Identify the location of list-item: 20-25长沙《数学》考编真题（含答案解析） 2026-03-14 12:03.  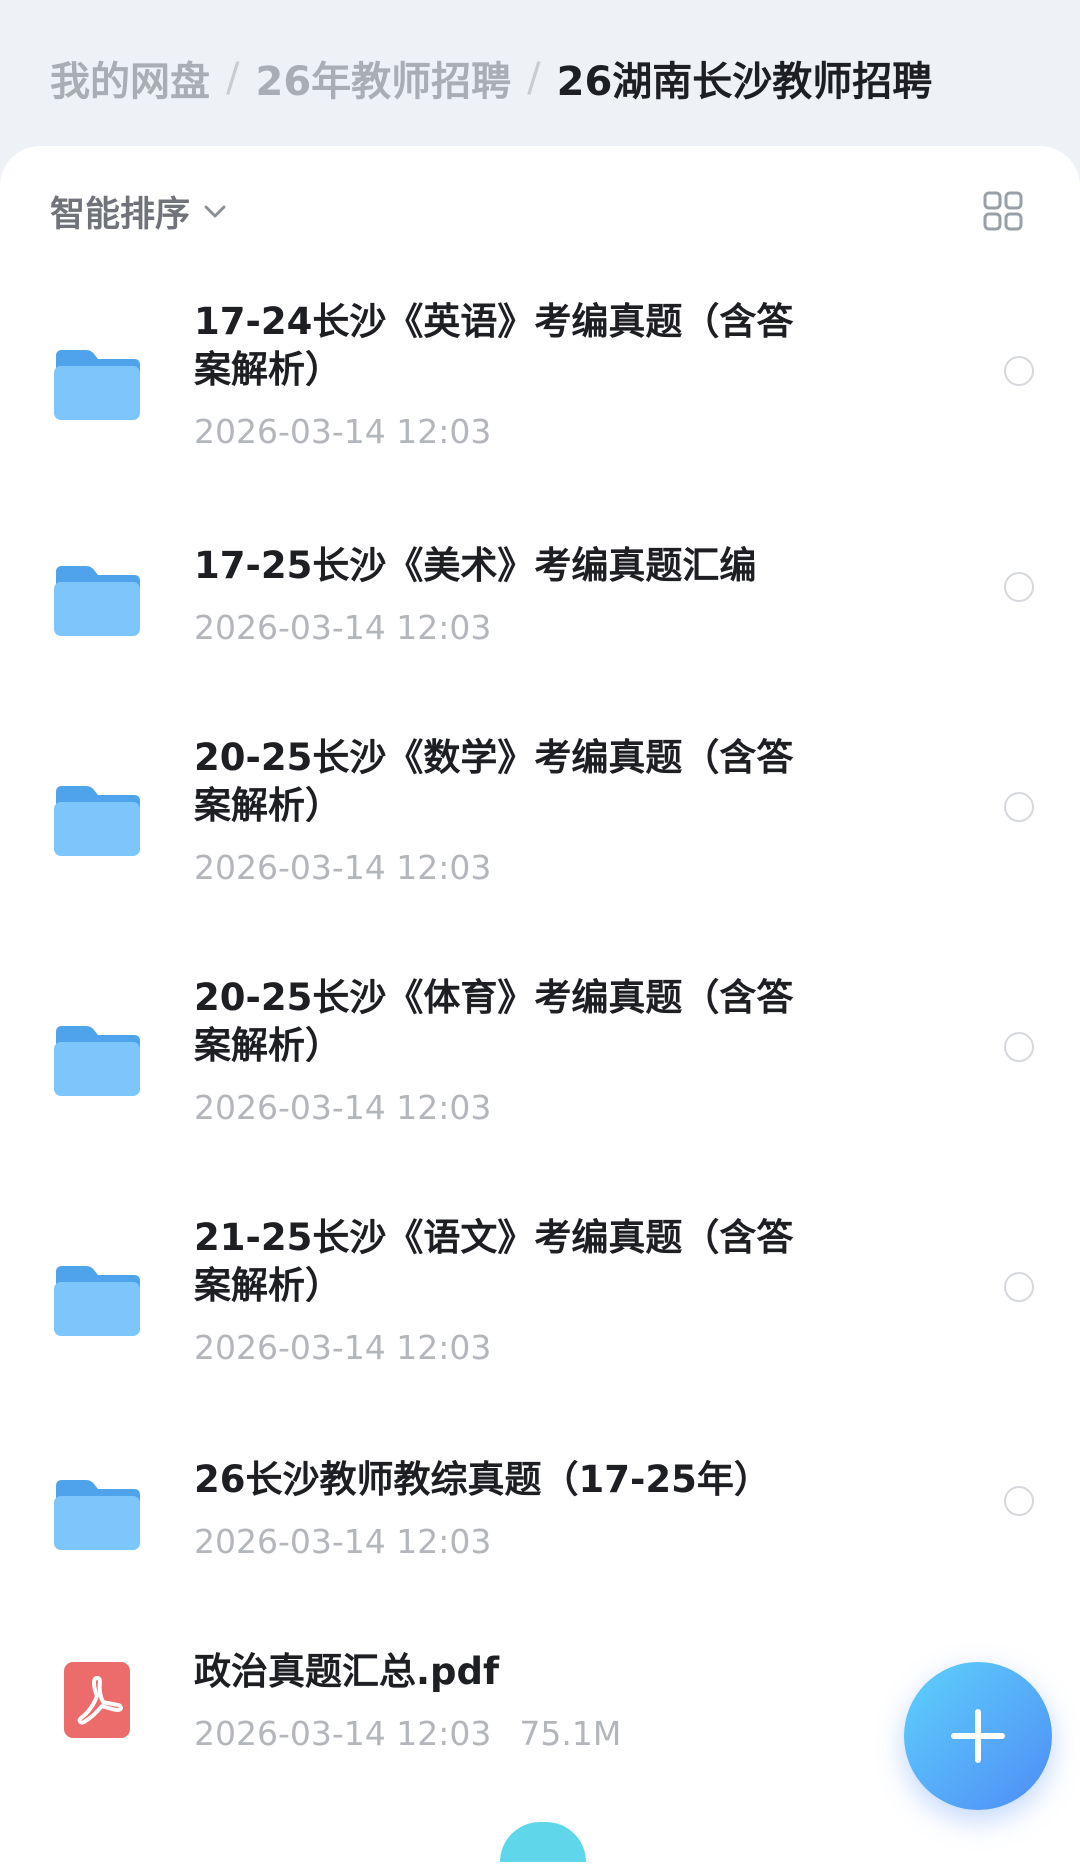
(540, 818).